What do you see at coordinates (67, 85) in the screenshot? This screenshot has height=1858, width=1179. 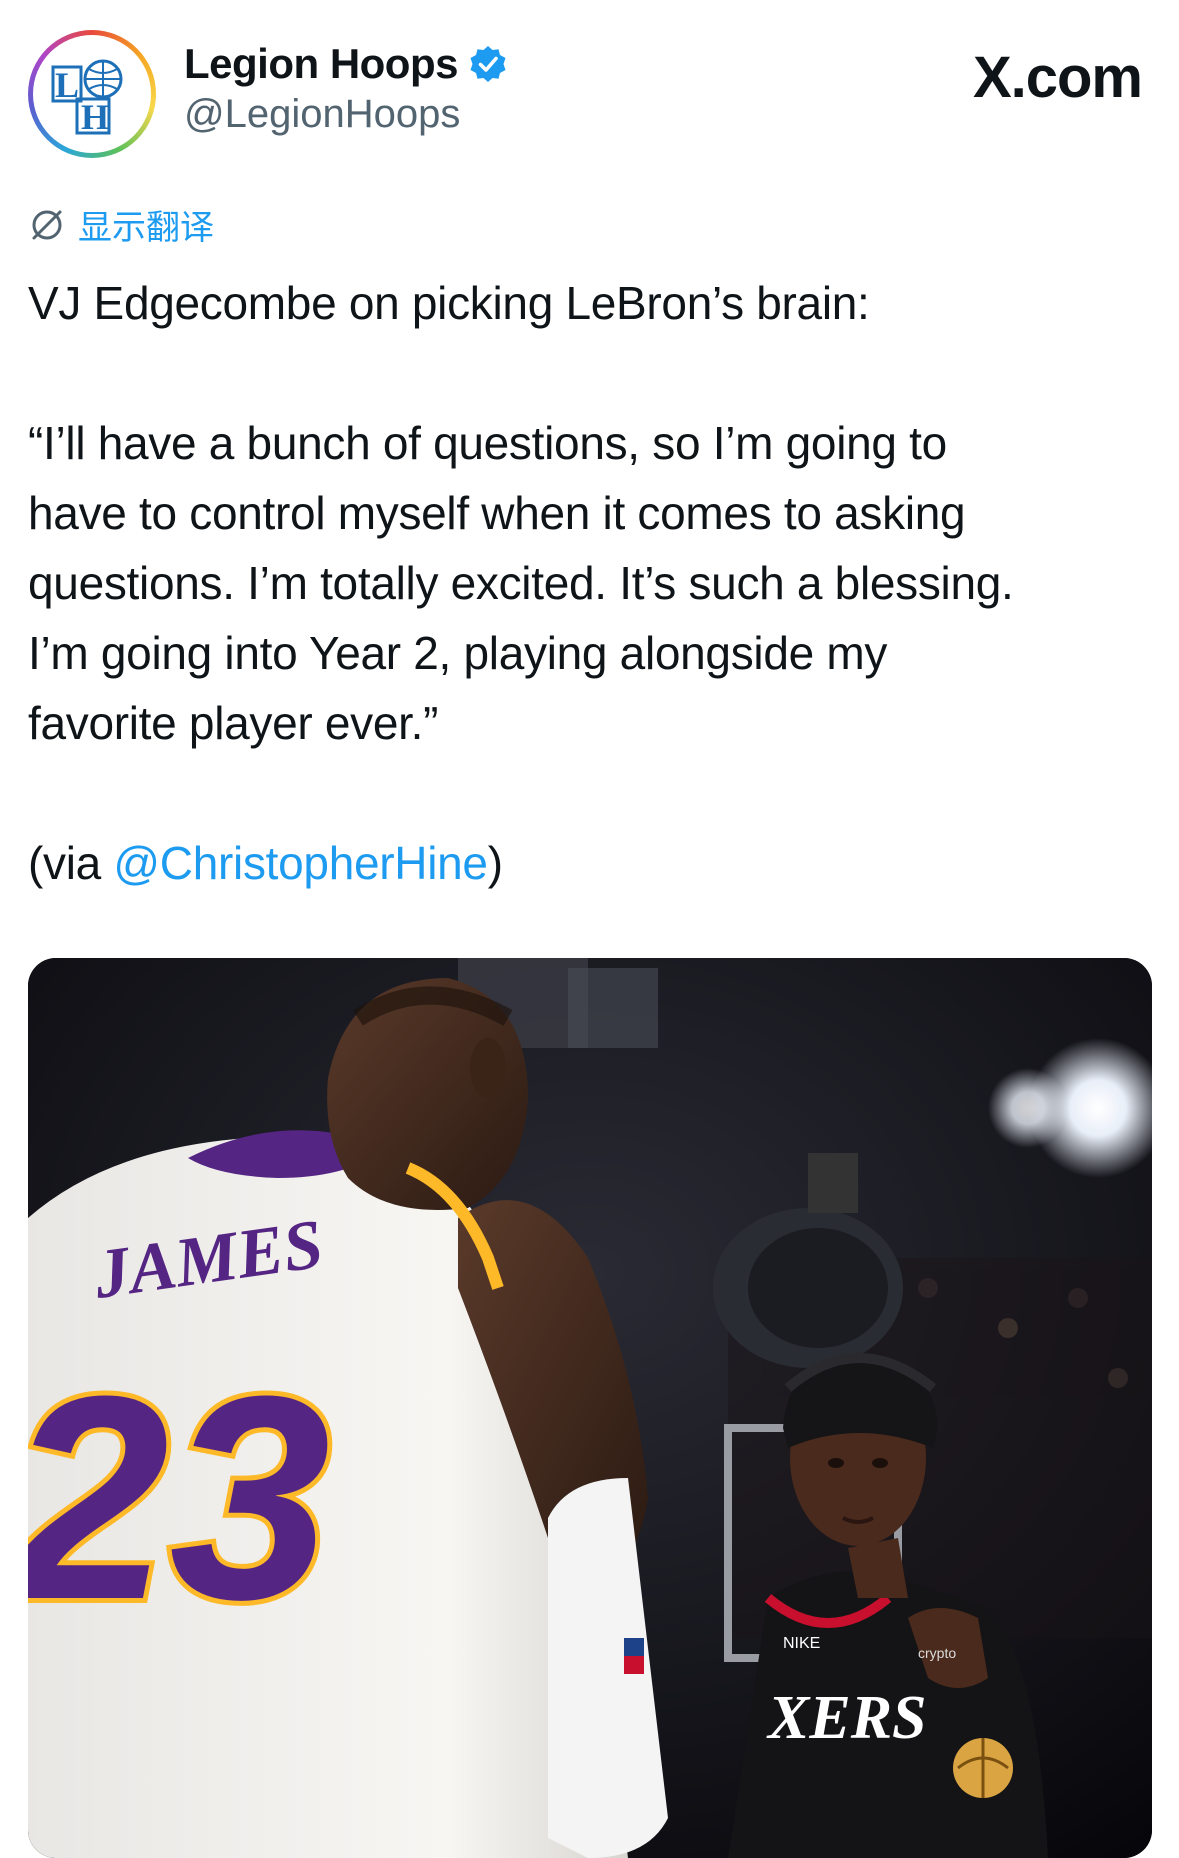 I see `avatar-logo-text-l: L` at bounding box center [67, 85].